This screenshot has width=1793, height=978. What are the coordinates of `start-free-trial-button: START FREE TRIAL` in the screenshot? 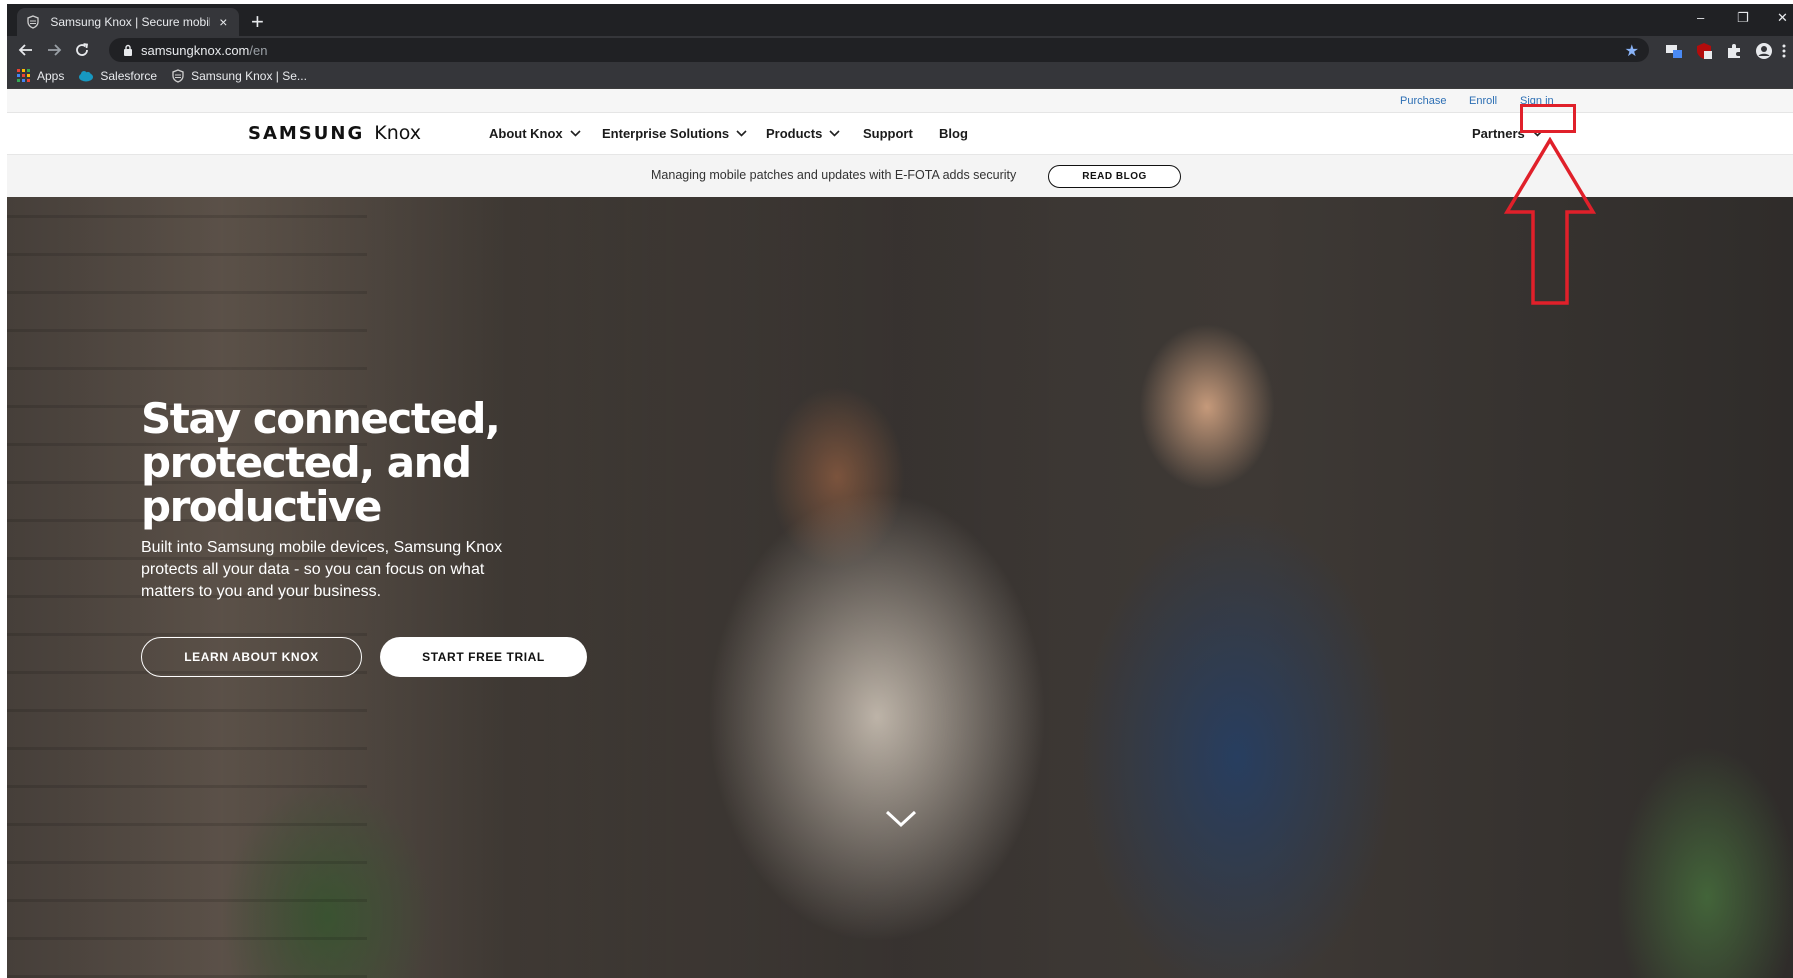 It's located at (483, 657).